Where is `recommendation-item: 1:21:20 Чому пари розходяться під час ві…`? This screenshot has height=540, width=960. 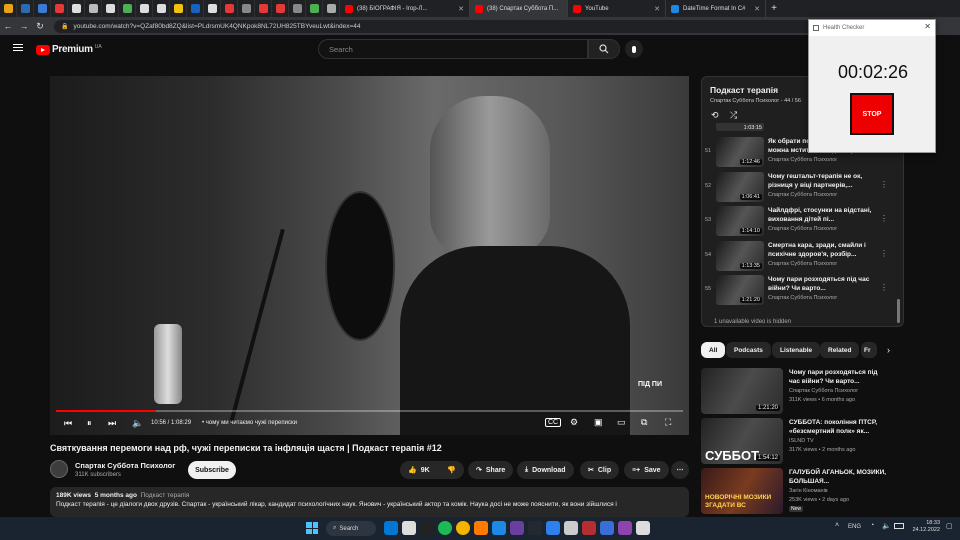
recommendation-item: 1:21:20 Чому пари розходяться під час ві… is located at coordinates (811, 391).